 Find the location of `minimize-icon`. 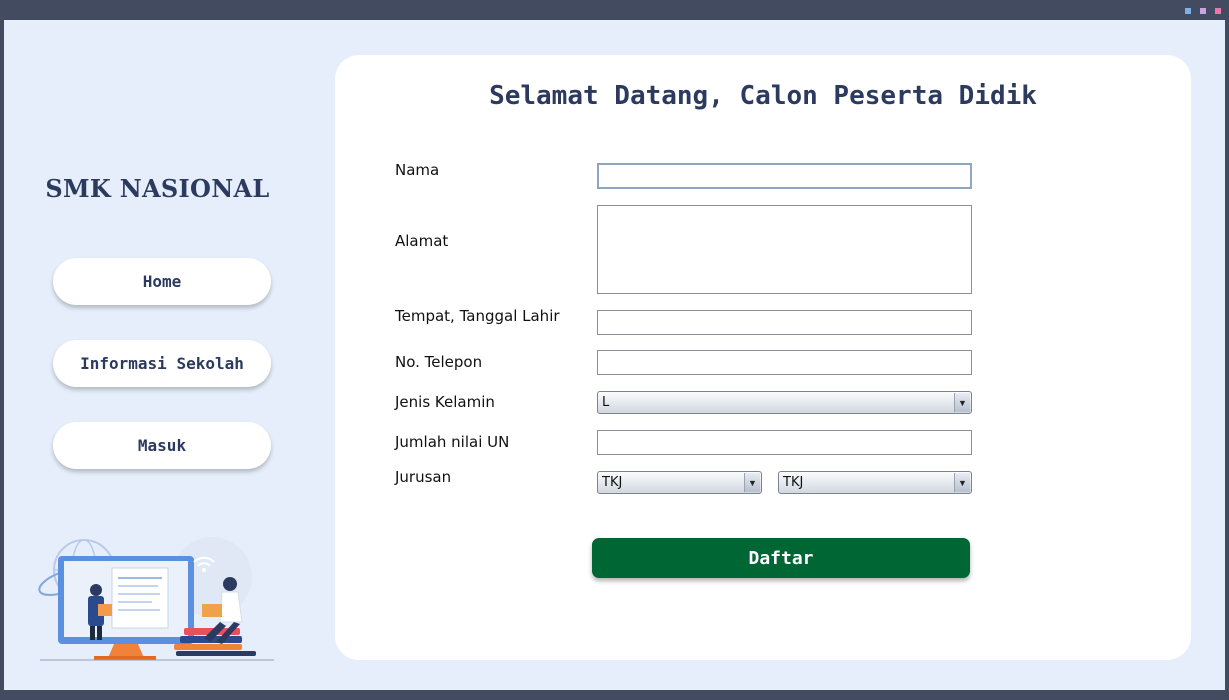

minimize-icon is located at coordinates (1188, 11).